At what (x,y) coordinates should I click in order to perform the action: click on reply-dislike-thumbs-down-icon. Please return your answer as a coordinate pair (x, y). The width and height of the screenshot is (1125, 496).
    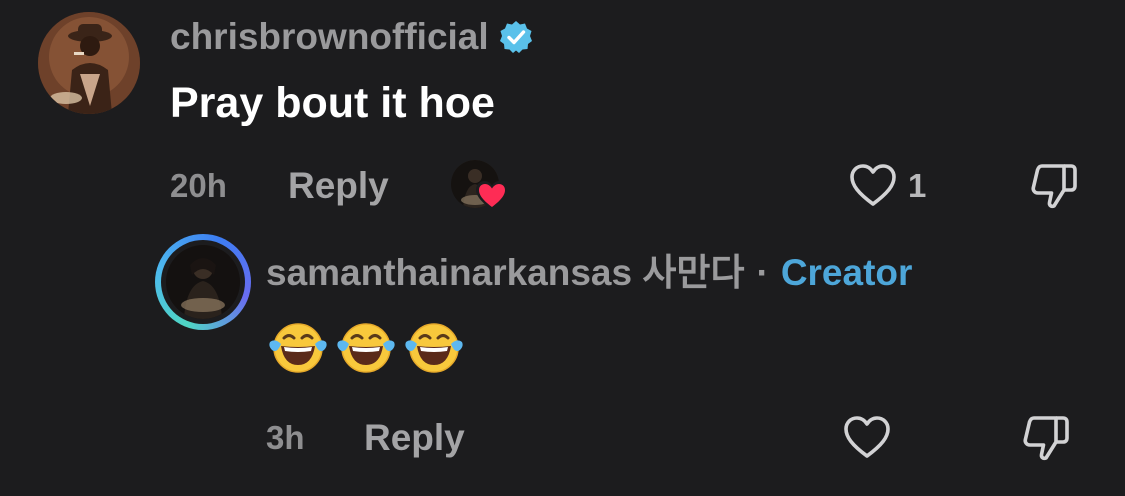
    Looking at the image, I should click on (1046, 438).